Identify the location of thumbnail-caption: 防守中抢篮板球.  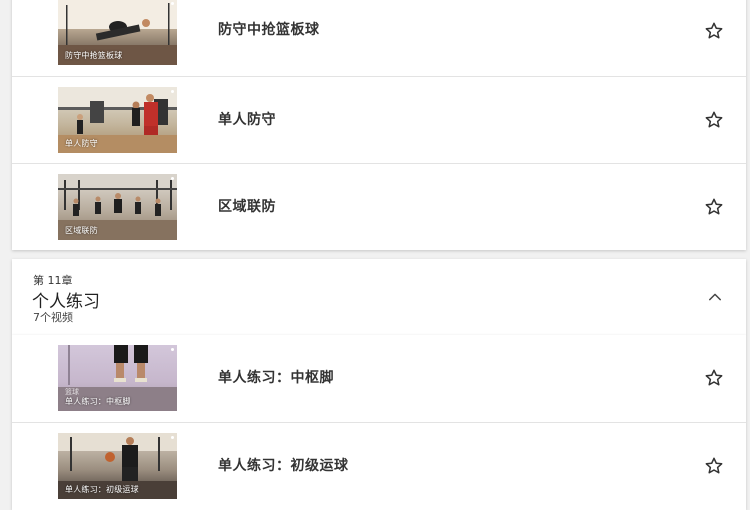
(94, 55).